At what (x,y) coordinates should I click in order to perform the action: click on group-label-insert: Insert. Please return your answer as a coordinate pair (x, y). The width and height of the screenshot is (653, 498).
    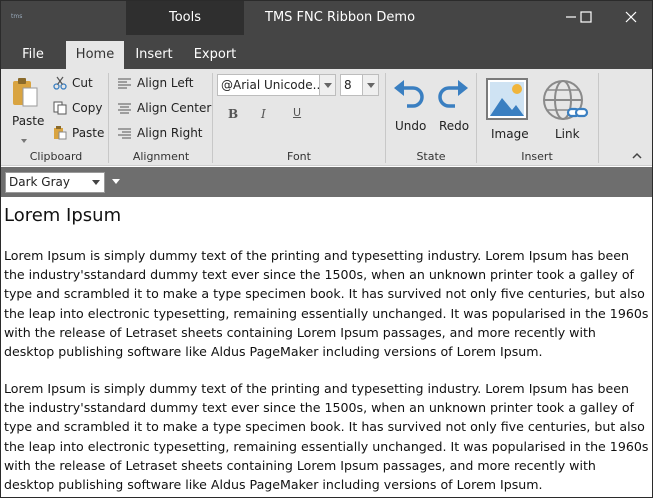
    Looking at the image, I should click on (537, 156).